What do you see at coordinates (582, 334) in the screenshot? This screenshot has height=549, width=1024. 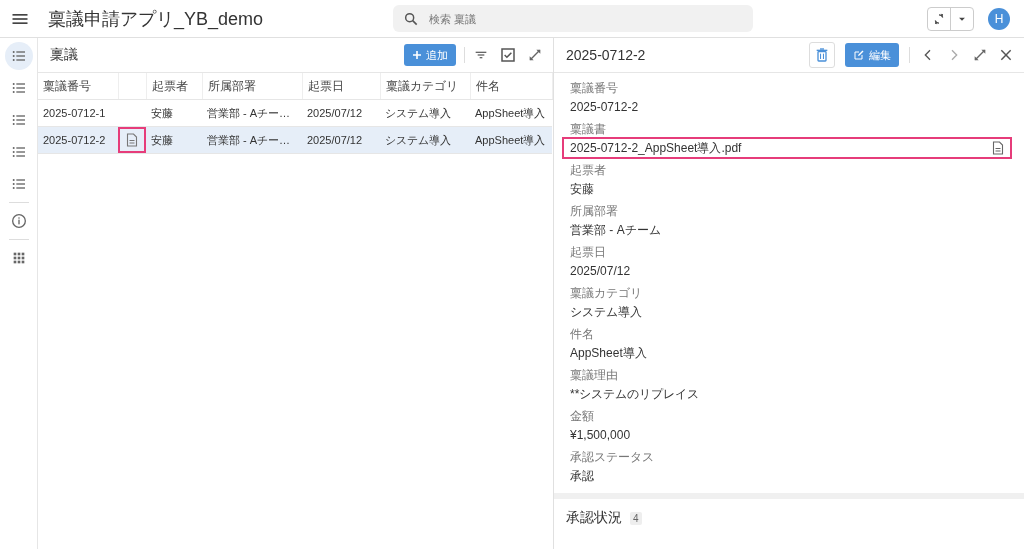 I see `field-label: 件名` at bounding box center [582, 334].